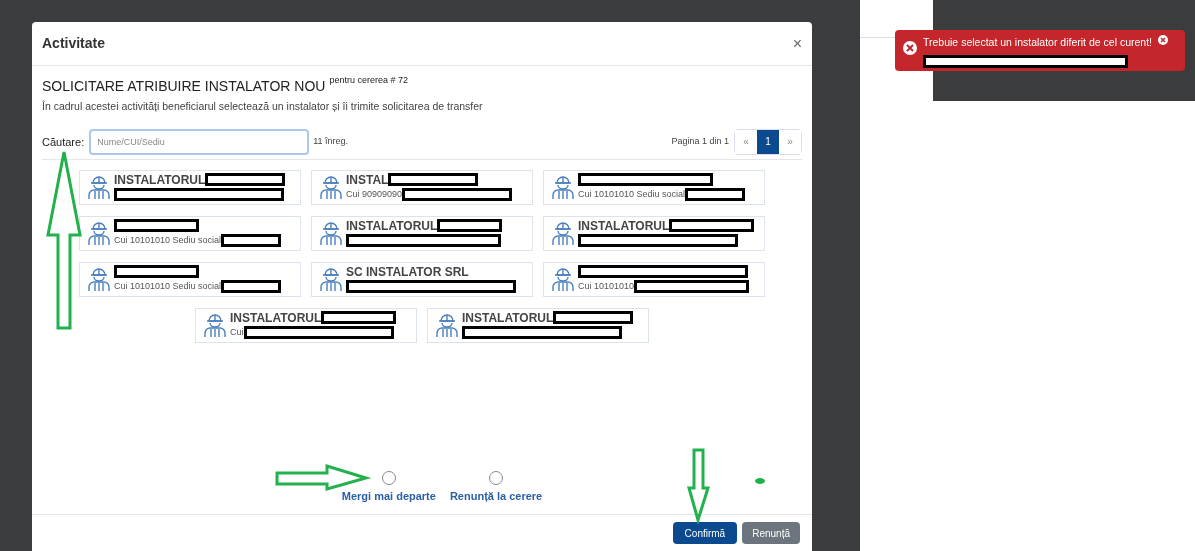 This screenshot has width=1195, height=551. What do you see at coordinates (63, 142) in the screenshot?
I see `search-label: Căutare:` at bounding box center [63, 142].